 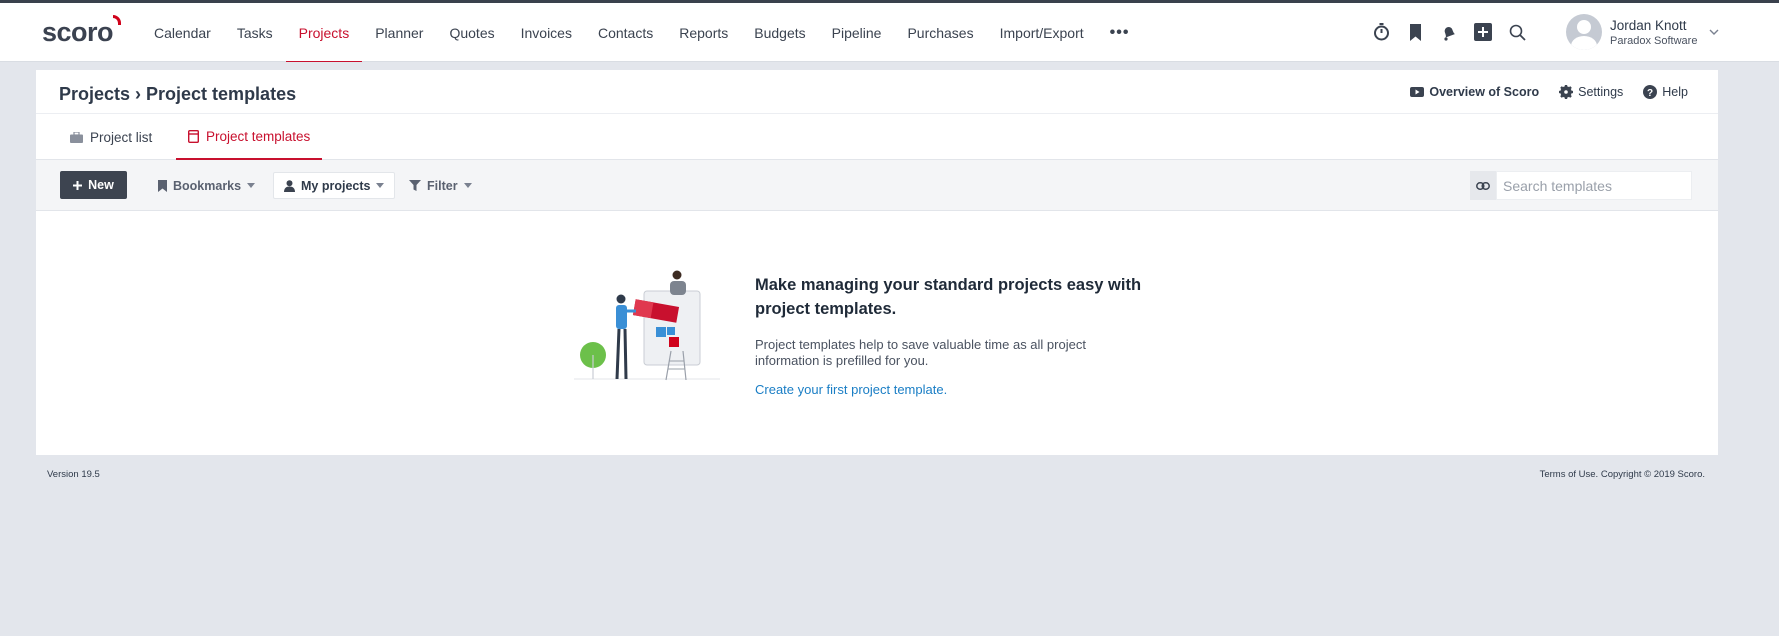 I want to click on settings-link: Settings, so click(x=1591, y=92).